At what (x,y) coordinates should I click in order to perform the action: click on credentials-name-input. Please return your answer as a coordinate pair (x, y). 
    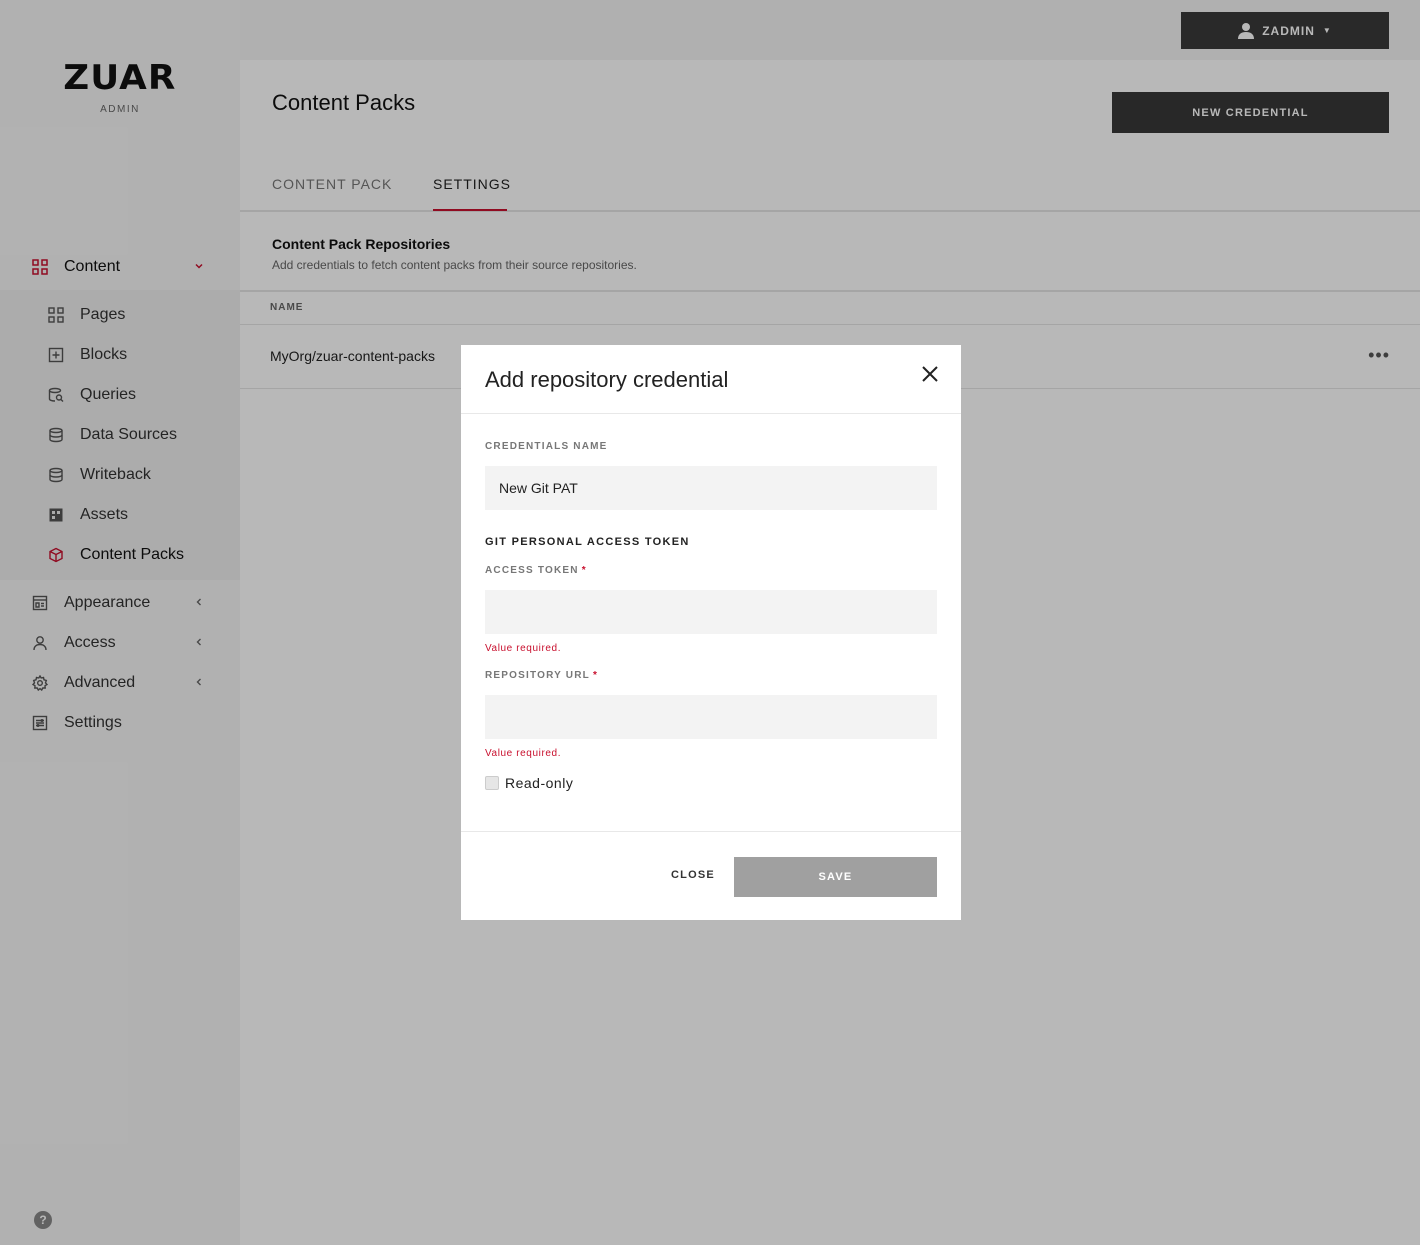
    Looking at the image, I should click on (711, 488).